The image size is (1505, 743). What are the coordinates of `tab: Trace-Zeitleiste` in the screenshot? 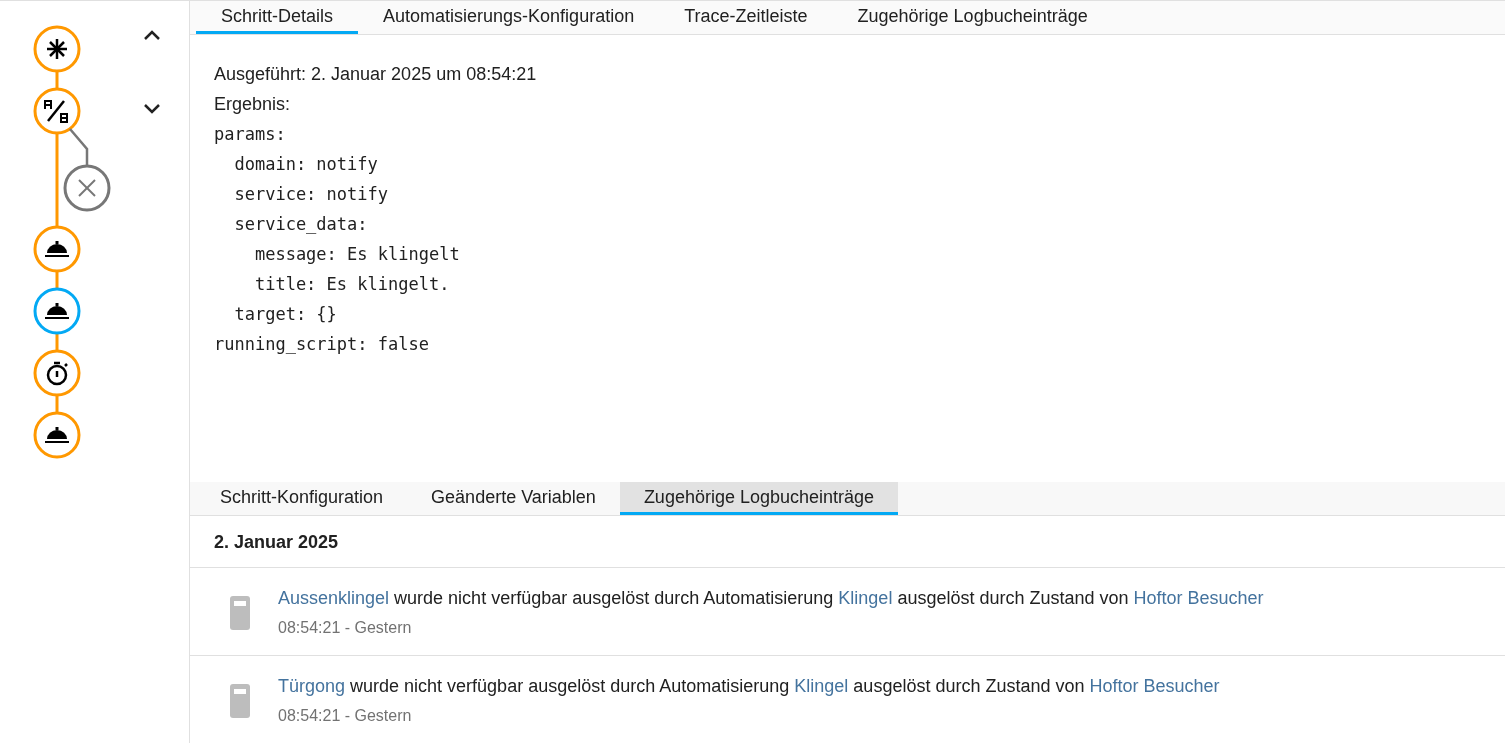 It's located at (746, 17).